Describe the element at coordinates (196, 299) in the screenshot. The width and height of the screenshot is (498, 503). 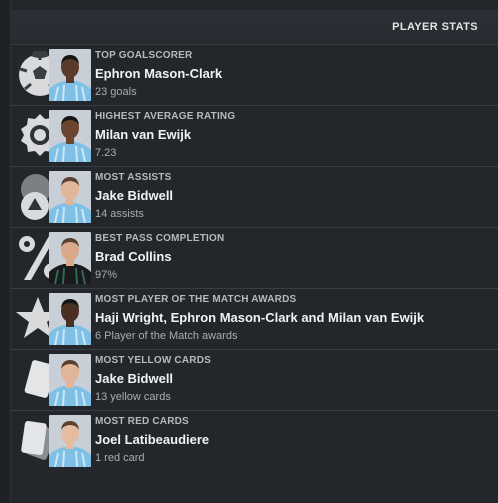
I see `category-label: MOST PLAYER OF THE MATCH AWARDS` at that location.